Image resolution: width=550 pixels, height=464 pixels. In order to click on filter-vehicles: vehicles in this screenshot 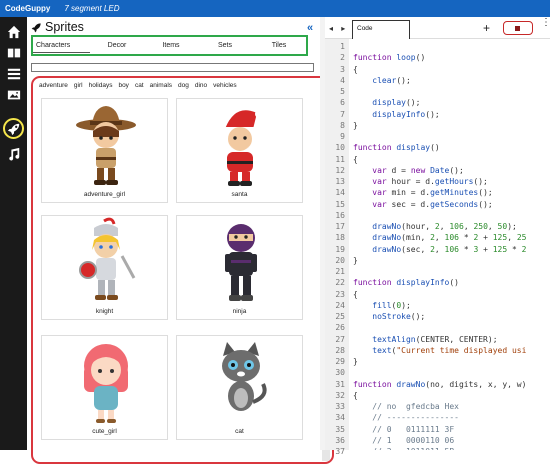, I will do `click(224, 85)`.